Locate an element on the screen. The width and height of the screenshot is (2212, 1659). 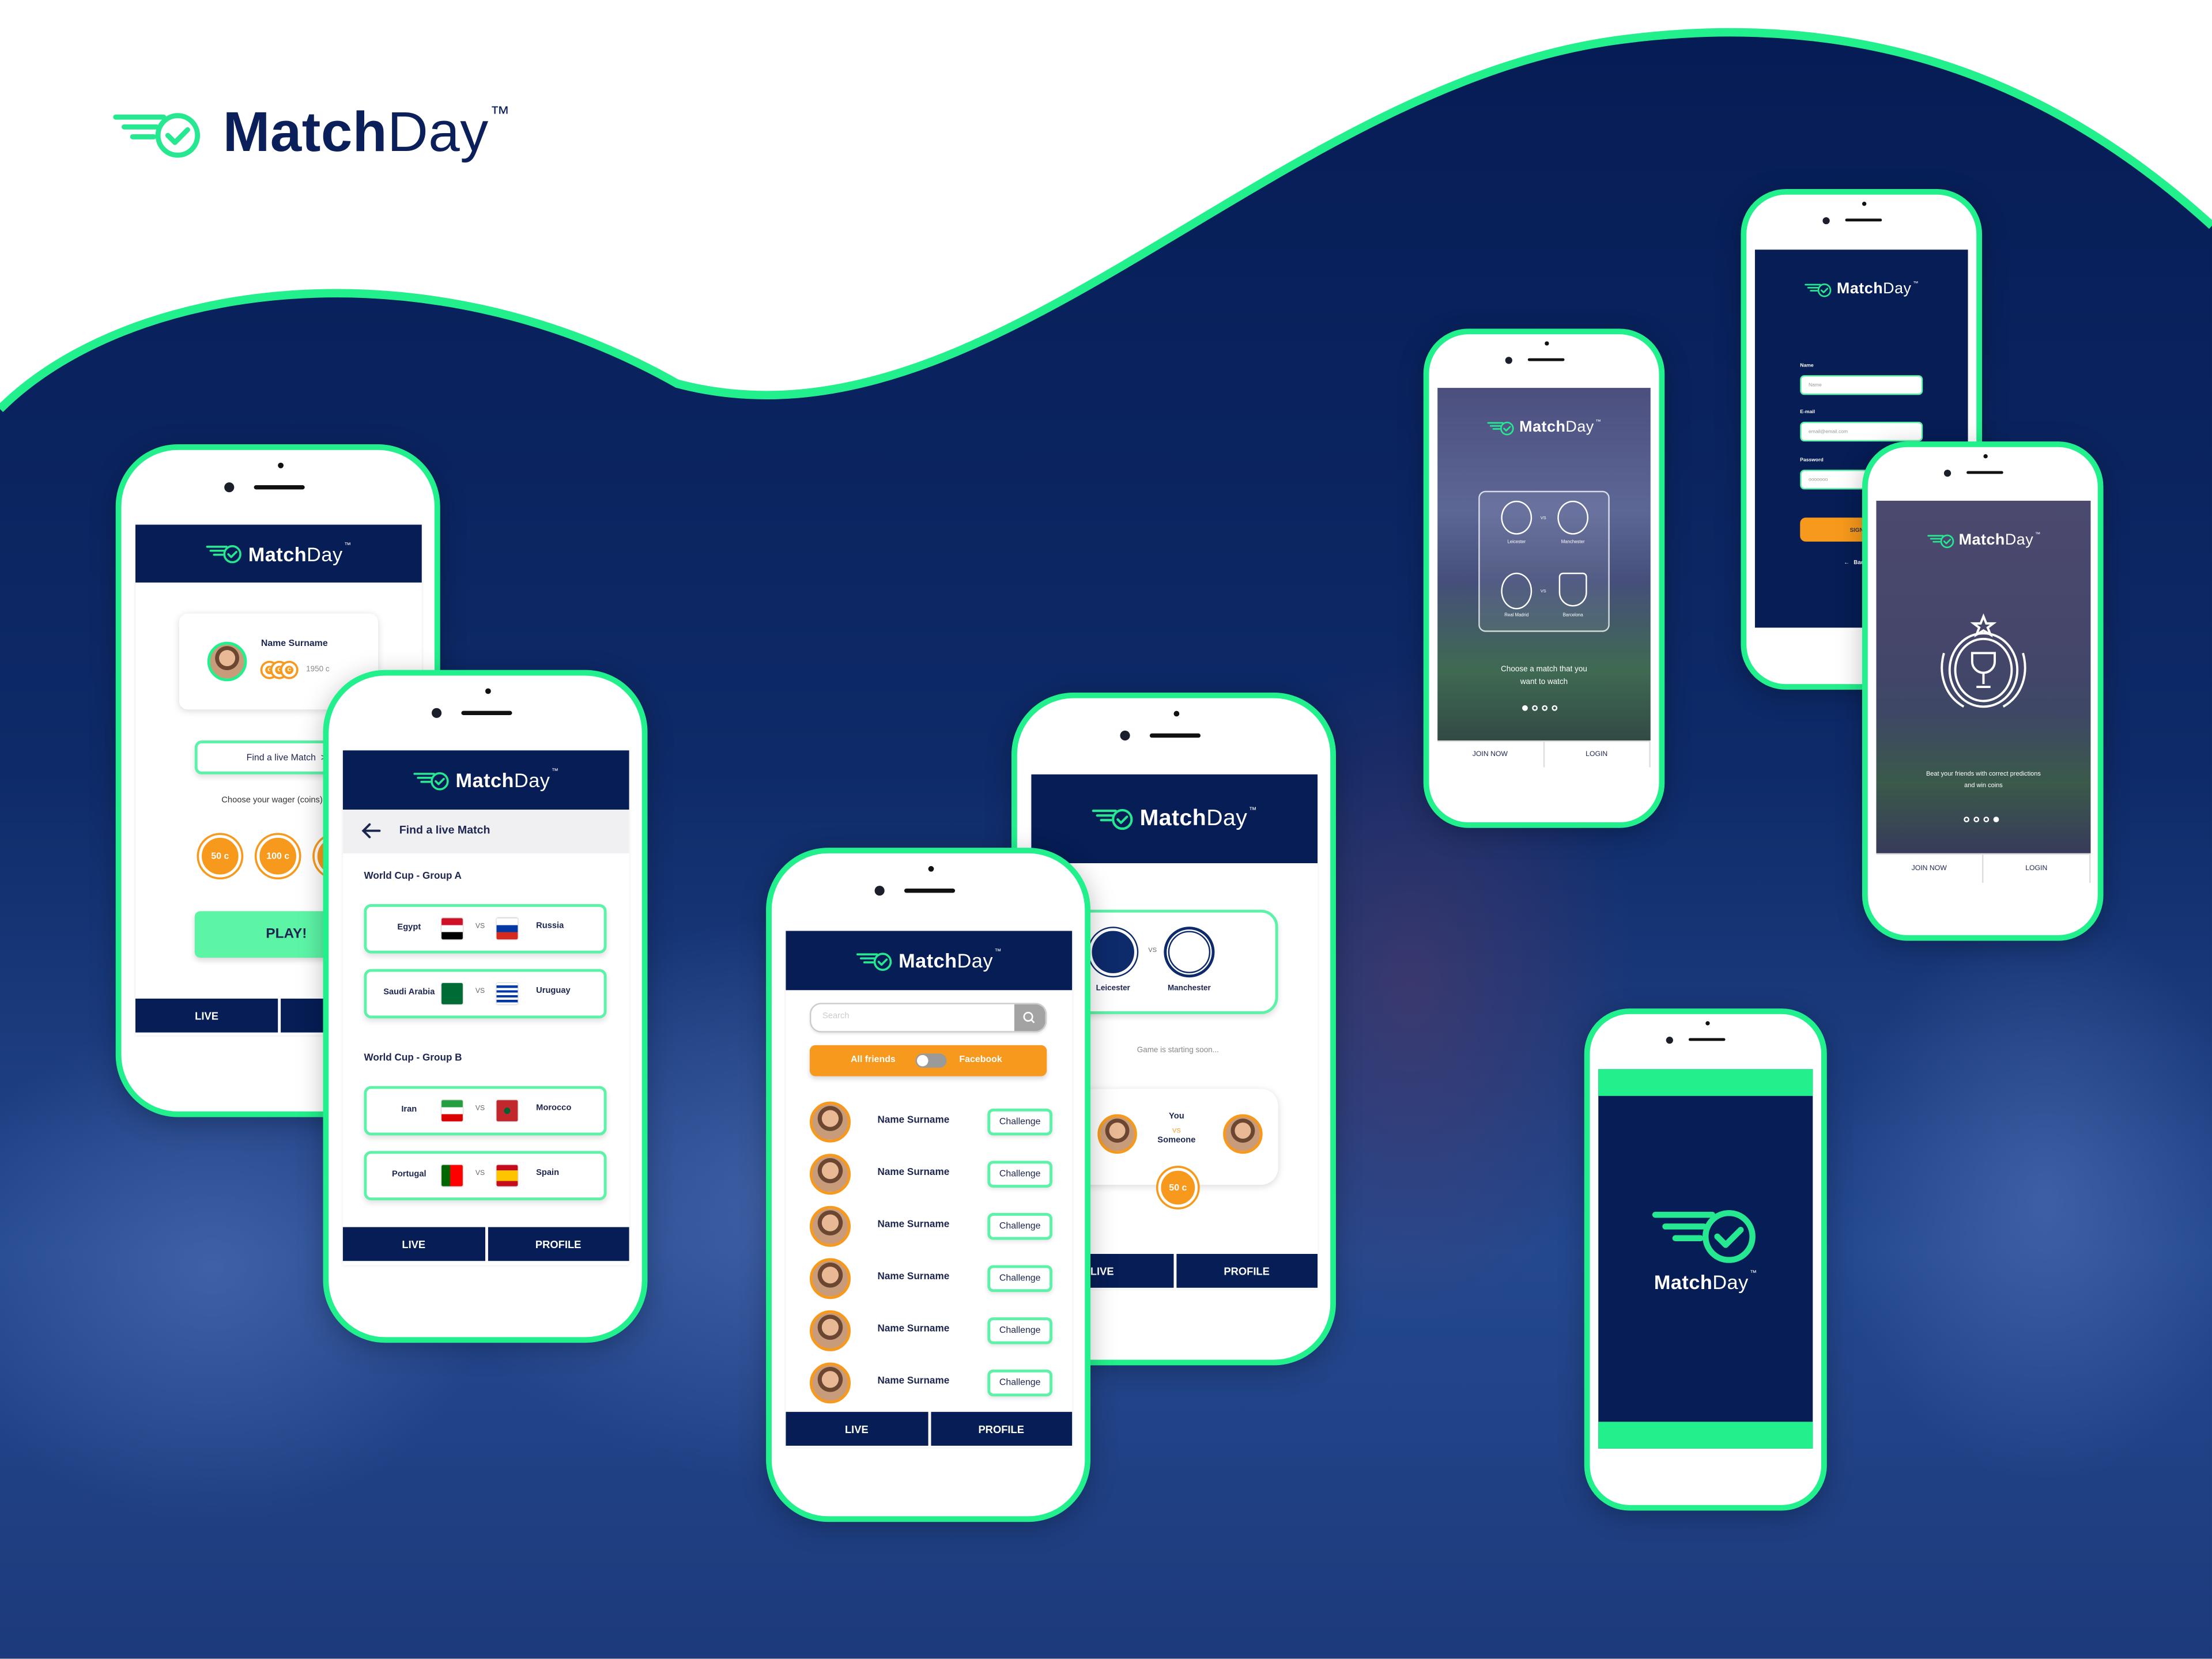
vs-small: VS is located at coordinates (1176, 1131).